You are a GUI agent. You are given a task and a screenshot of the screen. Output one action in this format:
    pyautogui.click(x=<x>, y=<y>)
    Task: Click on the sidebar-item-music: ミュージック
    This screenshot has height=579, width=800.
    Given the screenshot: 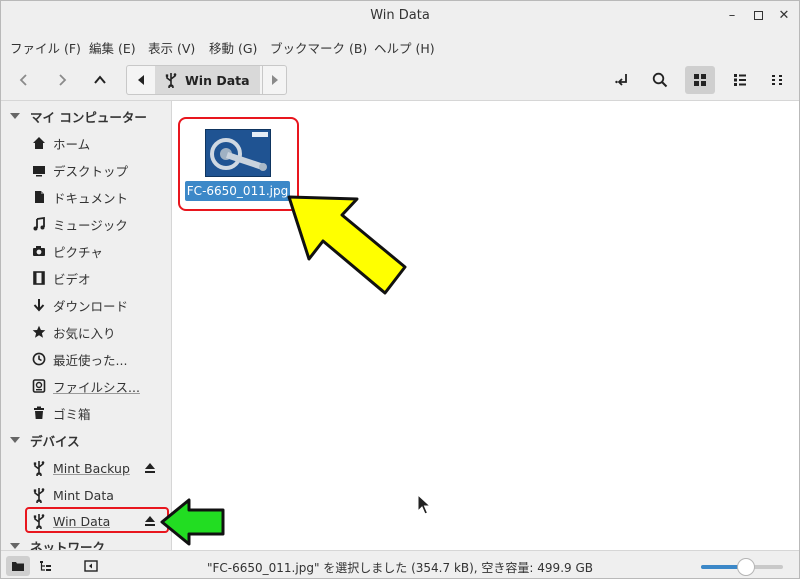 What is the action you would take?
    pyautogui.click(x=95, y=224)
    